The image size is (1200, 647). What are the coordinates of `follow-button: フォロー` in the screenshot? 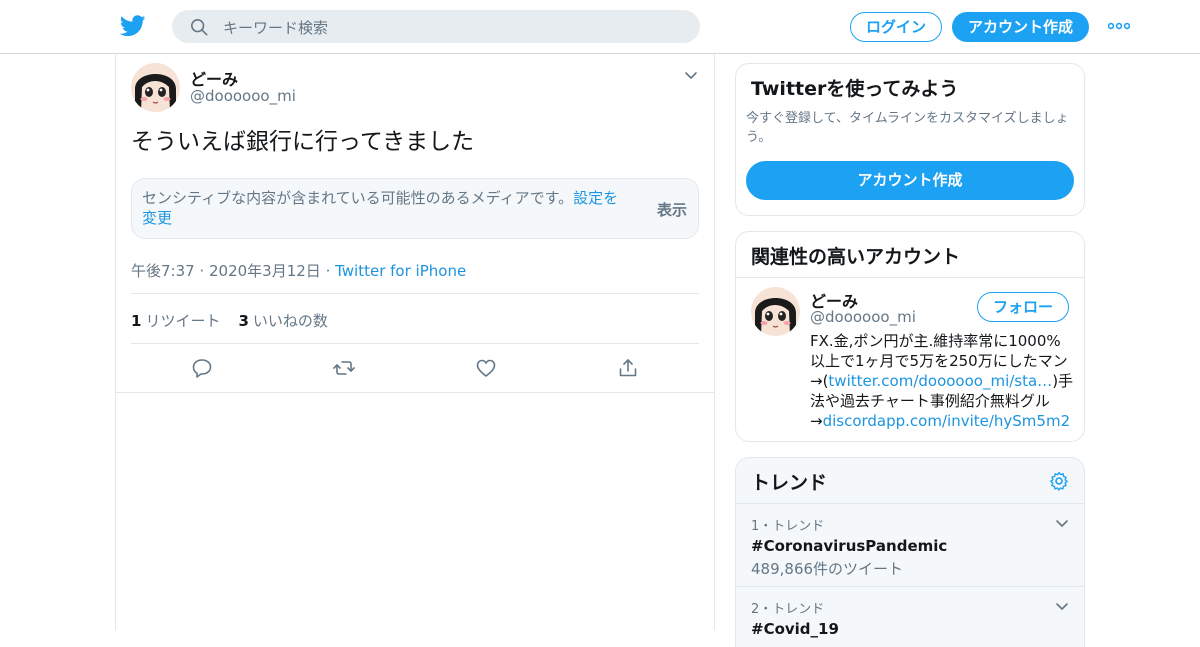 It's located at (1023, 307).